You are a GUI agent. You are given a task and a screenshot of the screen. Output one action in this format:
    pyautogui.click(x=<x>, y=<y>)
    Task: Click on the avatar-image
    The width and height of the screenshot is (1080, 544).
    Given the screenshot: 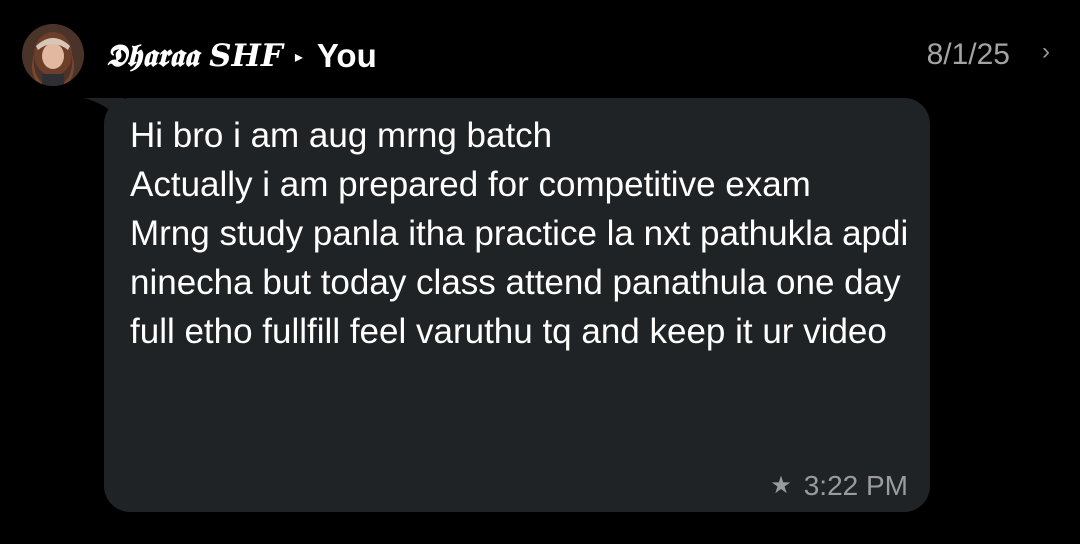 What is the action you would take?
    pyautogui.click(x=53, y=55)
    